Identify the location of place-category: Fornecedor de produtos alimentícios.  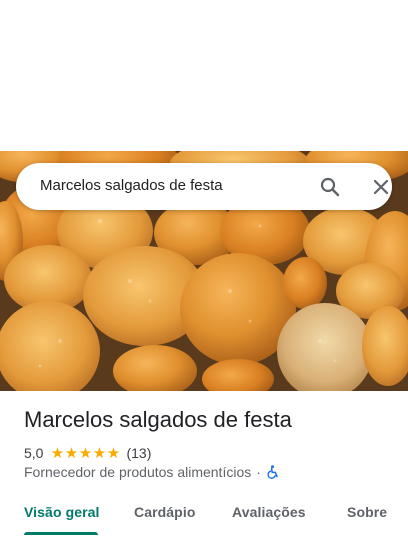
(137, 472).